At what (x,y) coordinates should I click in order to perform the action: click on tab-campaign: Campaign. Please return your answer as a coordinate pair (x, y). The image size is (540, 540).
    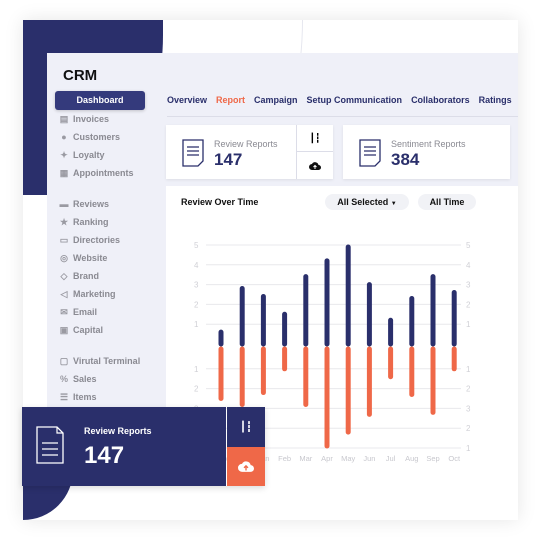
    Looking at the image, I should click on (276, 100).